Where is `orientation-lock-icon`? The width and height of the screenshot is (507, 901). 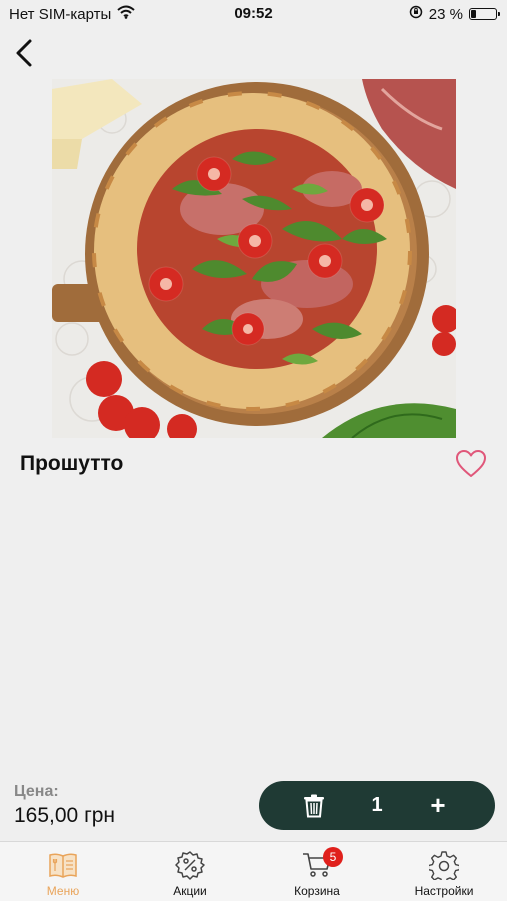 orientation-lock-icon is located at coordinates (416, 14).